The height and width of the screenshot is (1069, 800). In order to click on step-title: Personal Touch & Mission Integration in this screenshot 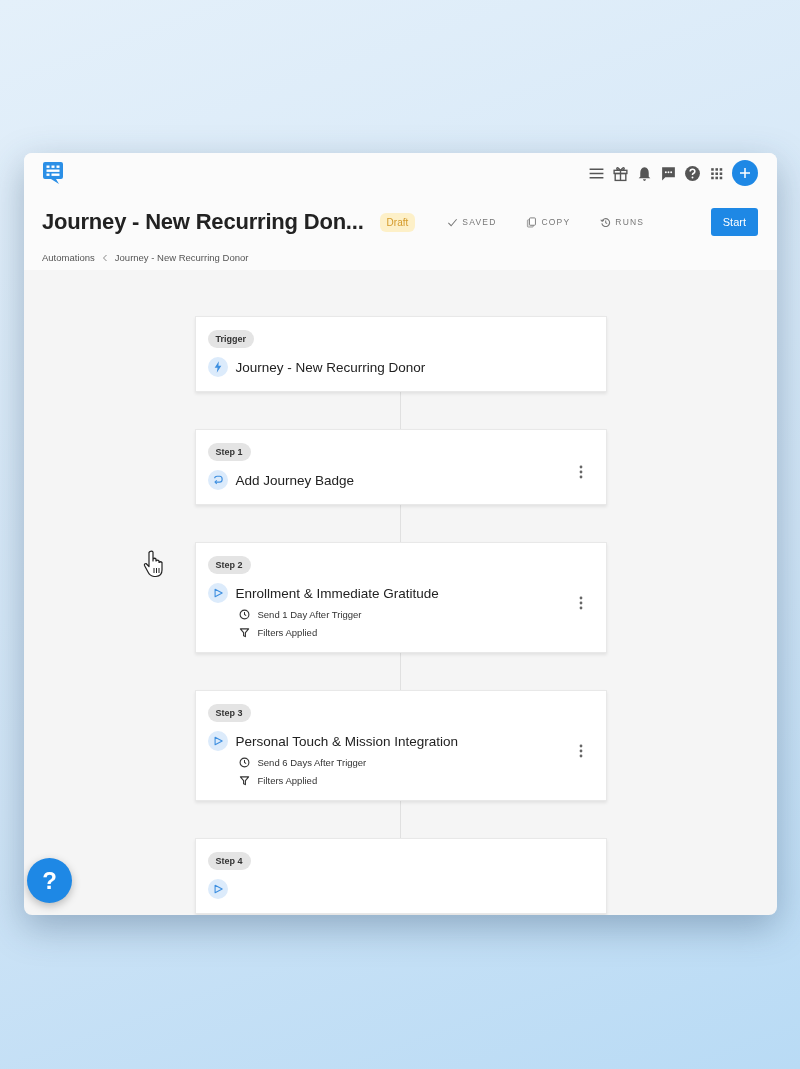, I will do `click(347, 741)`.